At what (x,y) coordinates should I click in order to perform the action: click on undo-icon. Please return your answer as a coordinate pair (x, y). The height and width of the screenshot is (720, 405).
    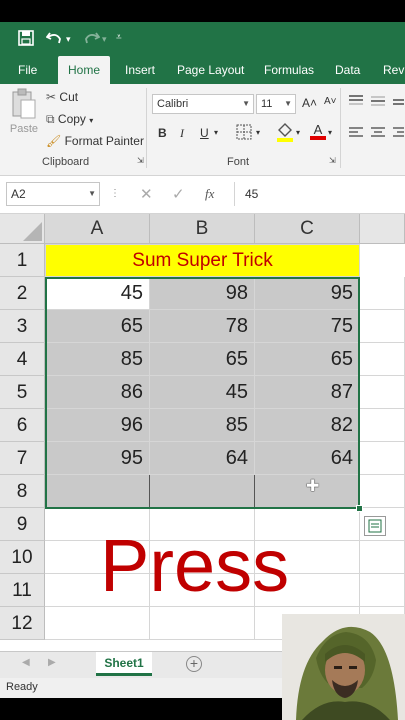
    Looking at the image, I should click on (54, 40).